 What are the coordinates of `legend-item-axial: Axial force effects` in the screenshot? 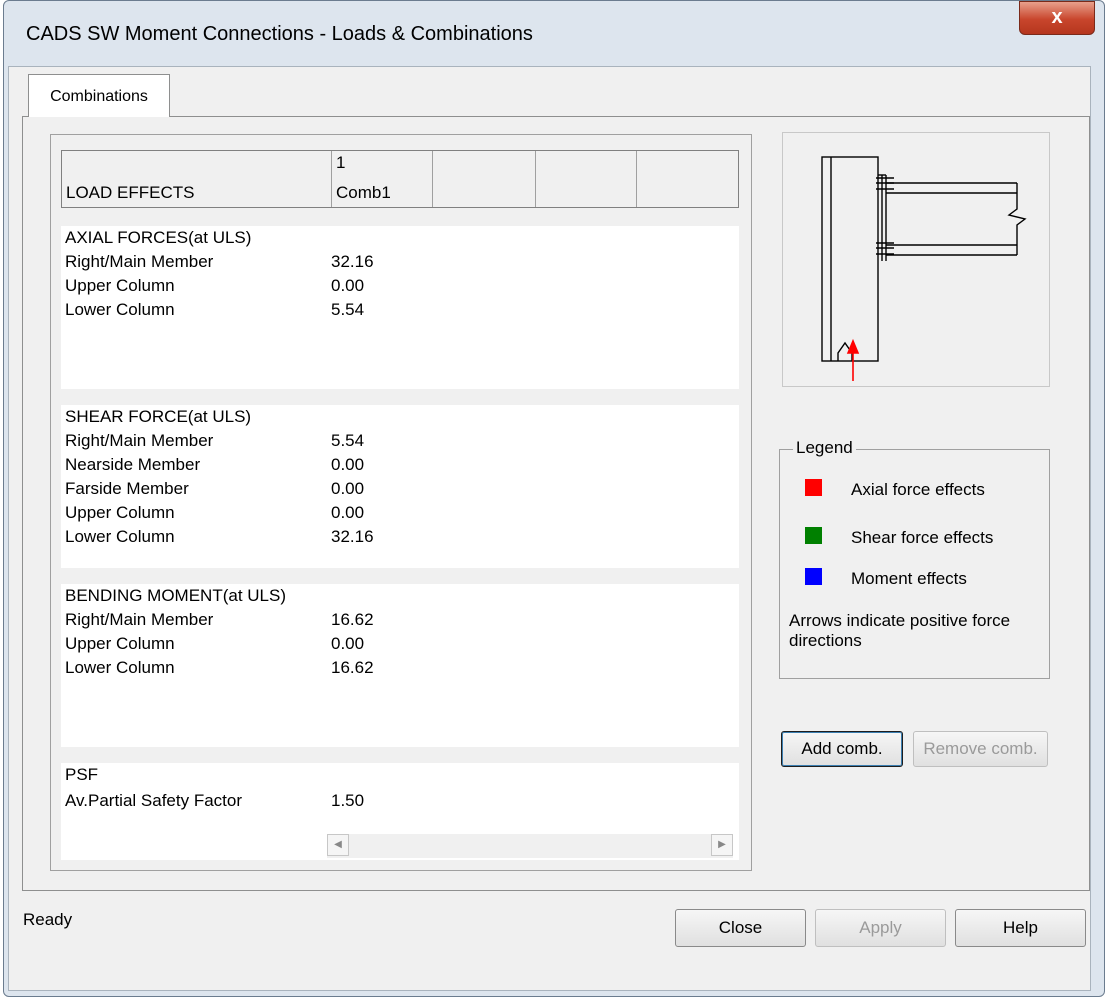 It's located at (918, 489).